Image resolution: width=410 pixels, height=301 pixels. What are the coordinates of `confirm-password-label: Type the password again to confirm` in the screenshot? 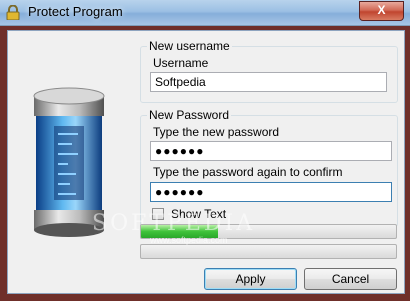 It's located at (248, 172).